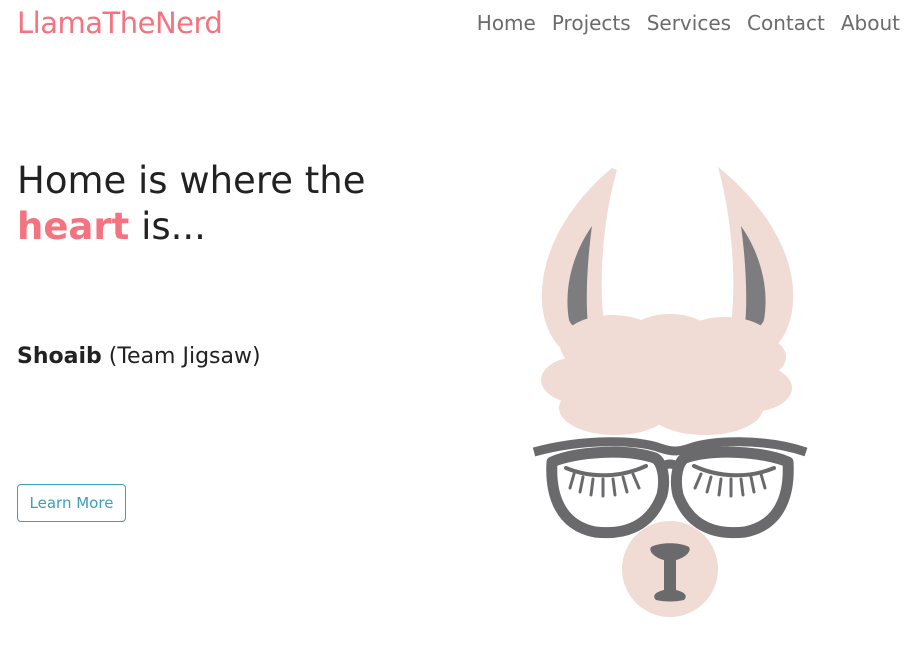  What do you see at coordinates (59, 356) in the screenshot?
I see `author-name: Shoaib` at bounding box center [59, 356].